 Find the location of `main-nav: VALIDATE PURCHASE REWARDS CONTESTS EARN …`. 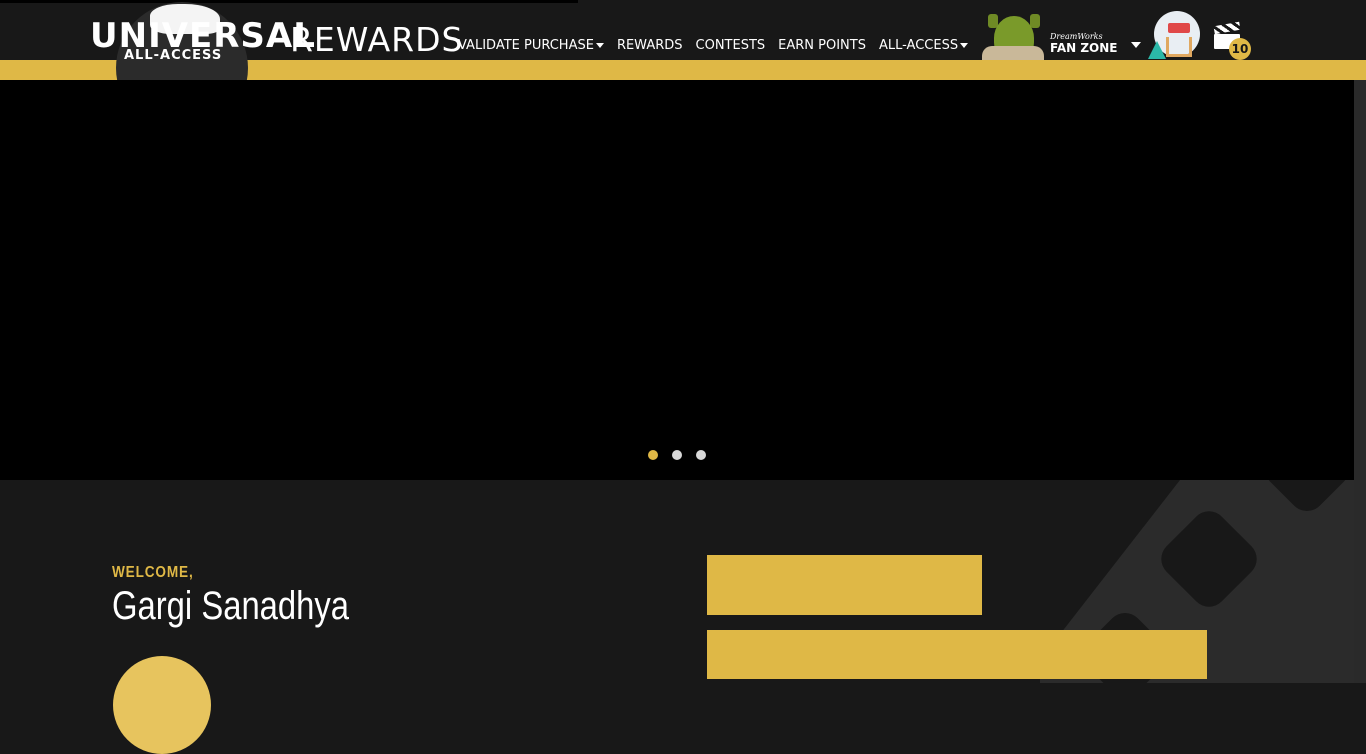

main-nav: VALIDATE PURCHASE REWARDS CONTESTS EARN … is located at coordinates (719, 45).